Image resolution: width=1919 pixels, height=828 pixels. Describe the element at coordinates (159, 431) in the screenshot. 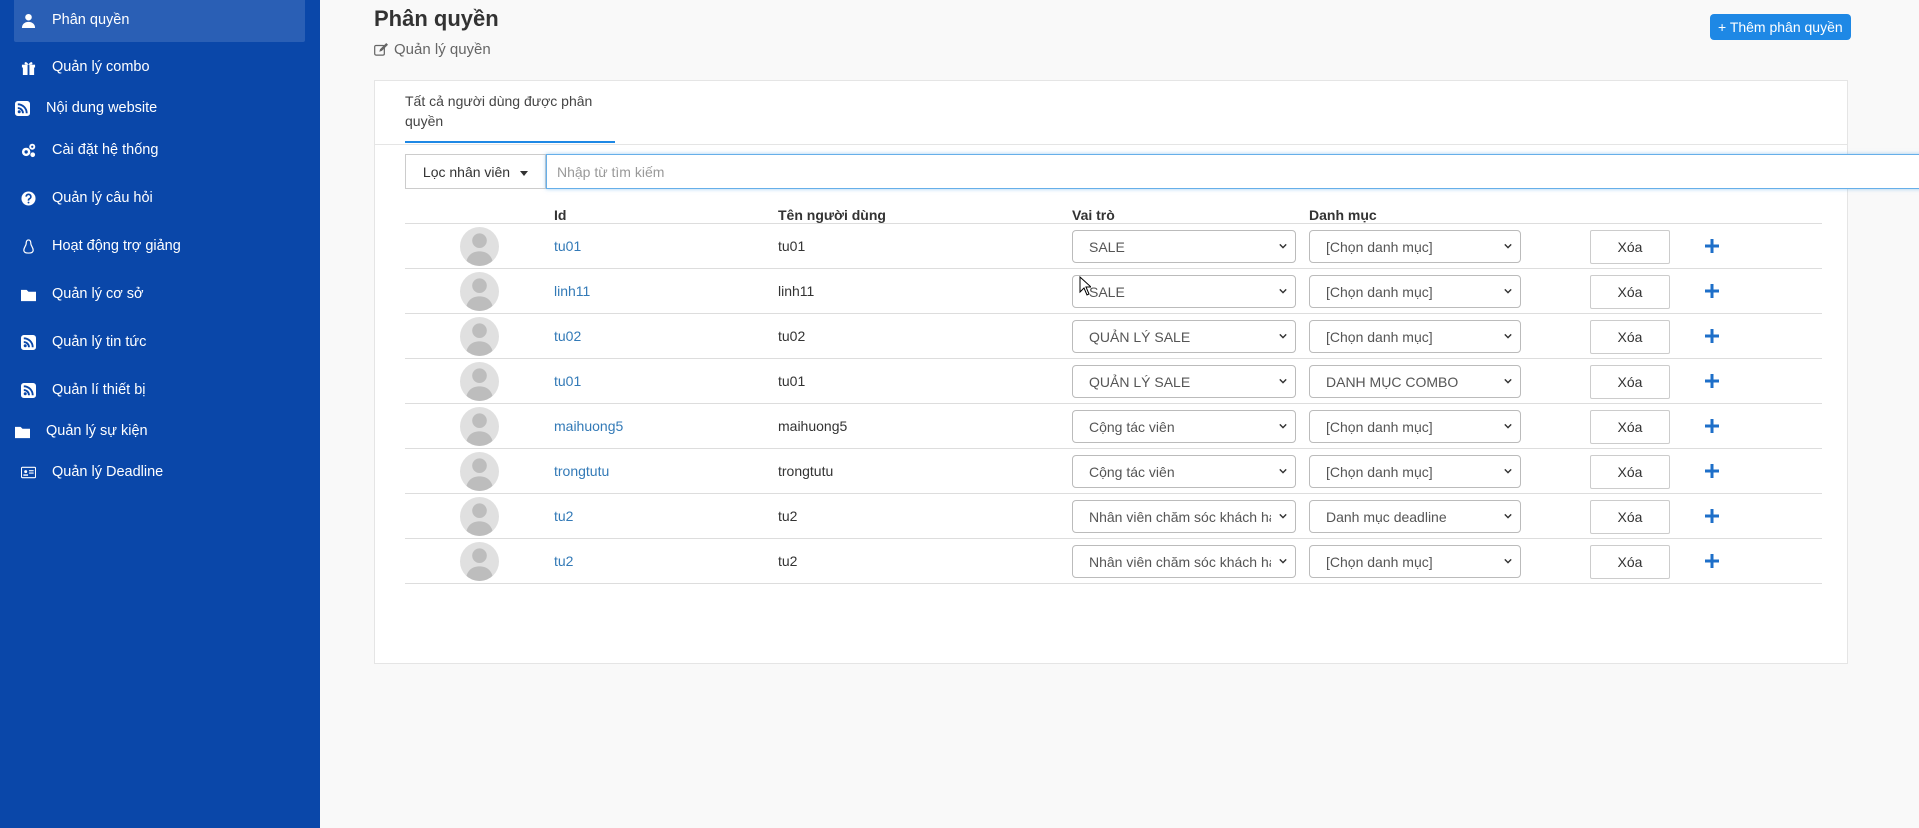

I see `sidebar-item-quan-ly-su-kien: Quản lý sự kiện` at that location.